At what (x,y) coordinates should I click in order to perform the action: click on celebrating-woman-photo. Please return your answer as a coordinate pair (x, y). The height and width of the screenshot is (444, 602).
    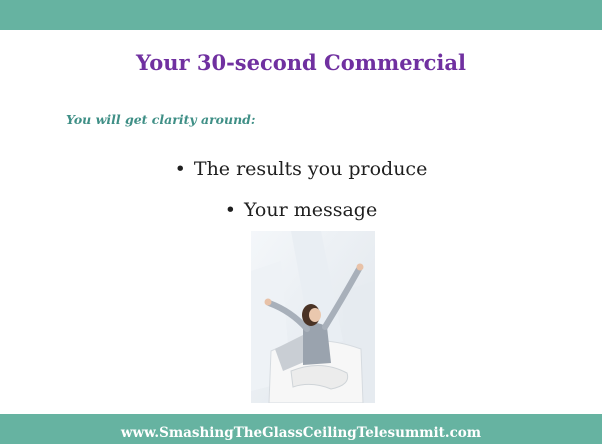
    Looking at the image, I should click on (313, 317).